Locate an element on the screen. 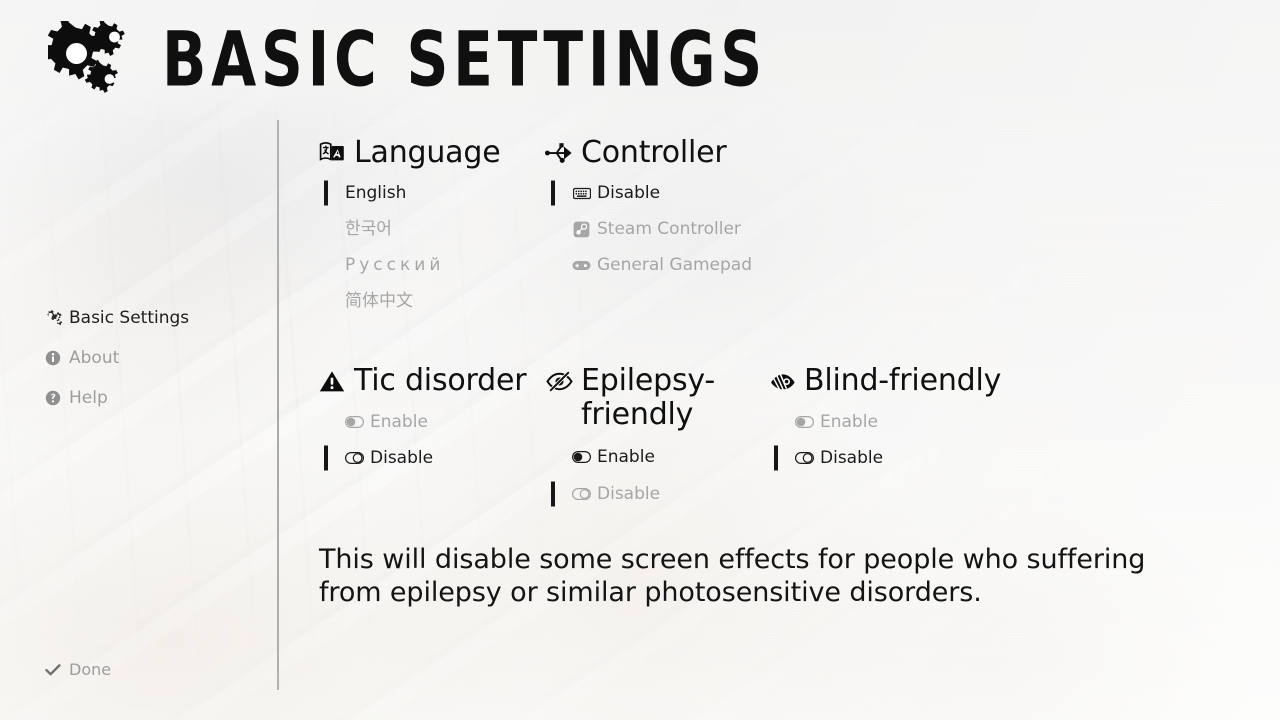 The height and width of the screenshot is (720, 1280). settings-group-tic-disorder: Tic disorder Enable Disable is located at coordinates (422, 419).